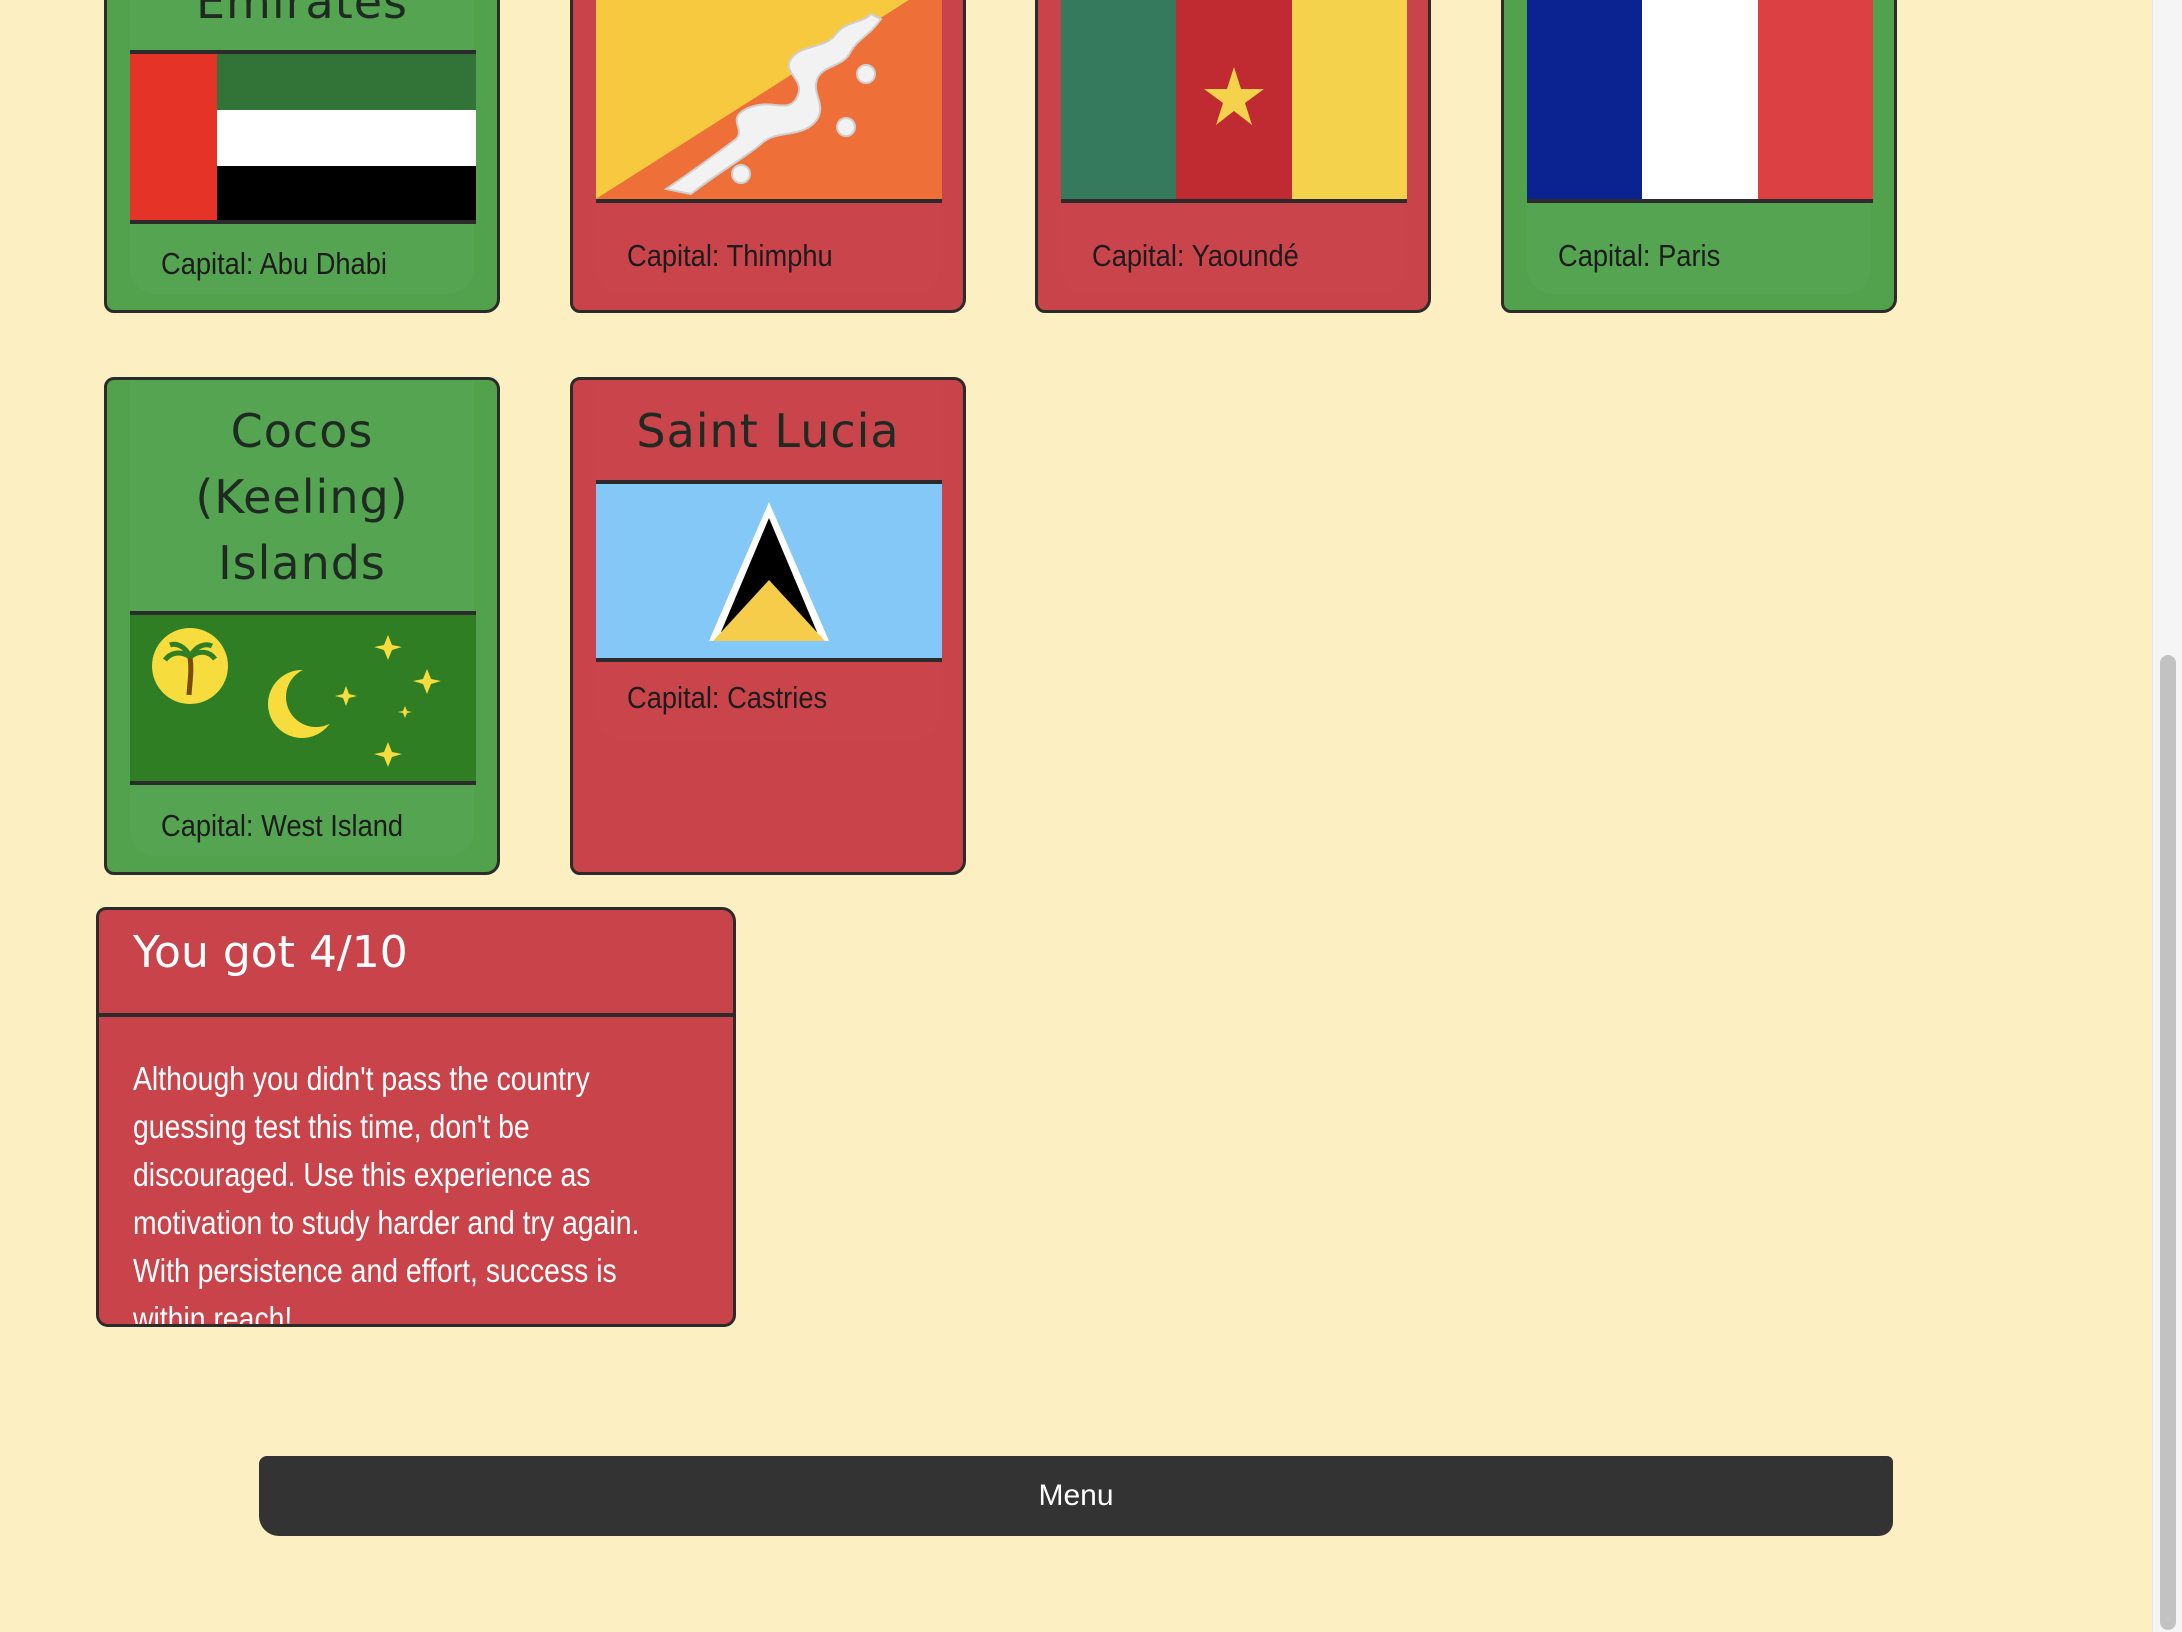 The image size is (2182, 1632). I want to click on capital-label: Capital: Yaoundé, so click(1195, 255).